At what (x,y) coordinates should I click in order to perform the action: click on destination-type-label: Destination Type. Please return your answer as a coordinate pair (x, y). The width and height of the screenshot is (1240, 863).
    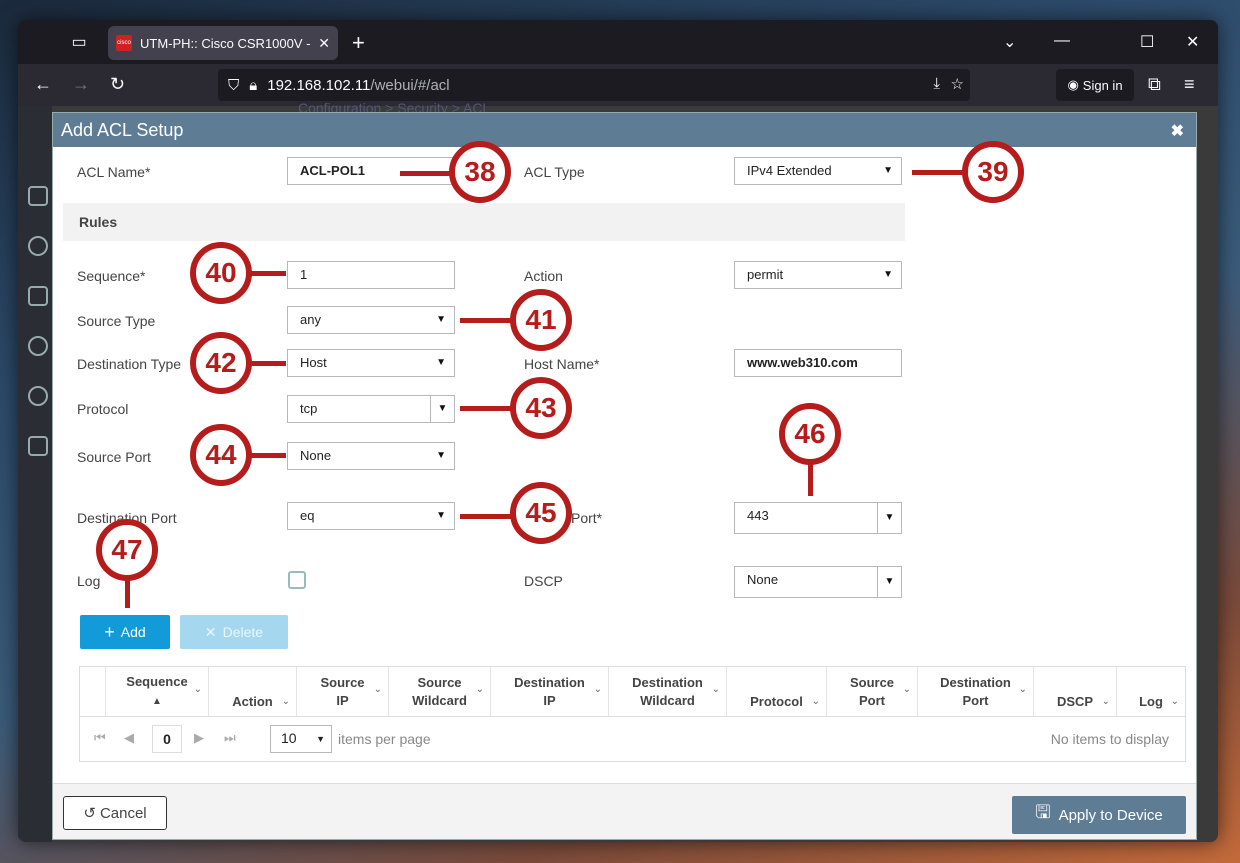
    Looking at the image, I should click on (129, 364).